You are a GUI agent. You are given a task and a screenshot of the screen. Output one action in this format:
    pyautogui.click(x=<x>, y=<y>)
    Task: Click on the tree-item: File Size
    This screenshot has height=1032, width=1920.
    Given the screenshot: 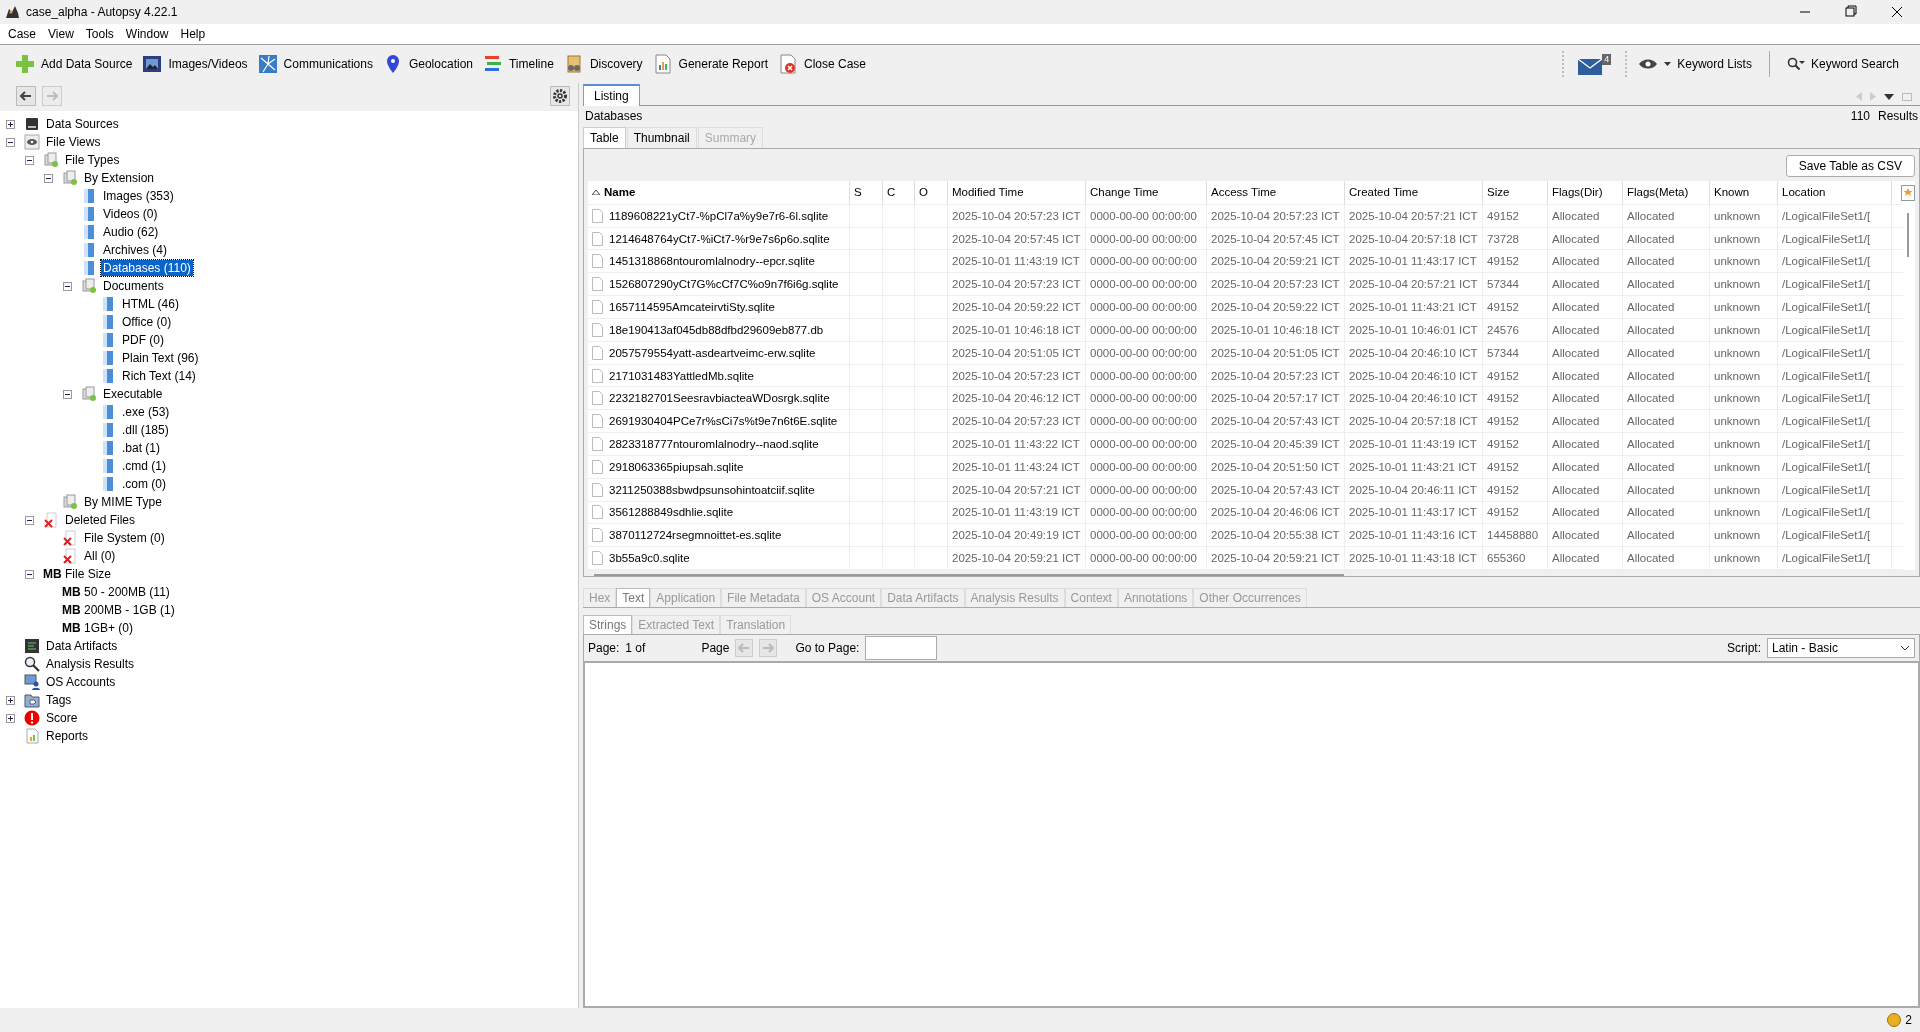 What is the action you would take?
    pyautogui.click(x=88, y=574)
    